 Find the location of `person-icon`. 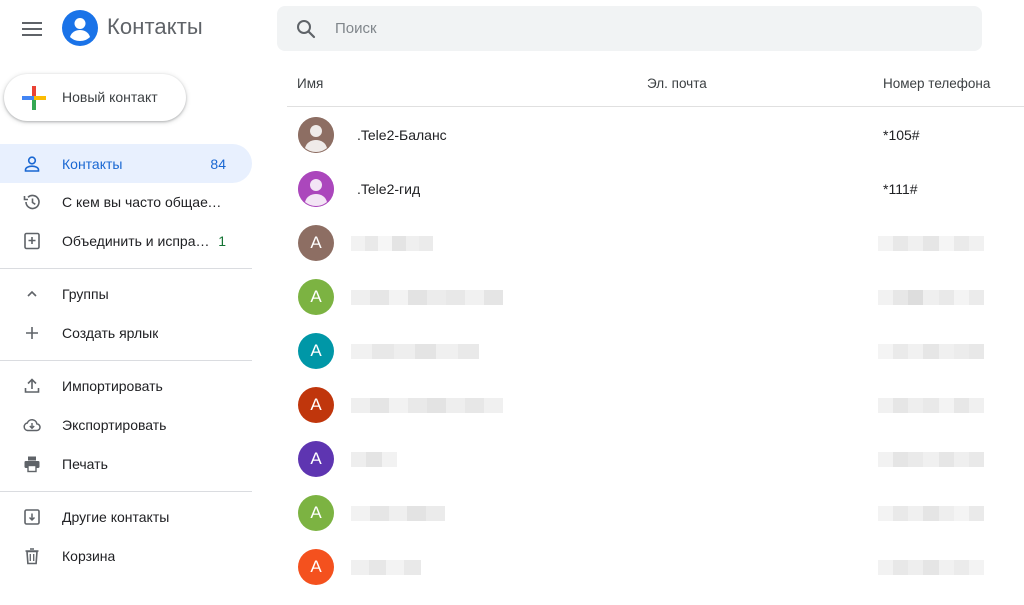

person-icon is located at coordinates (32, 164).